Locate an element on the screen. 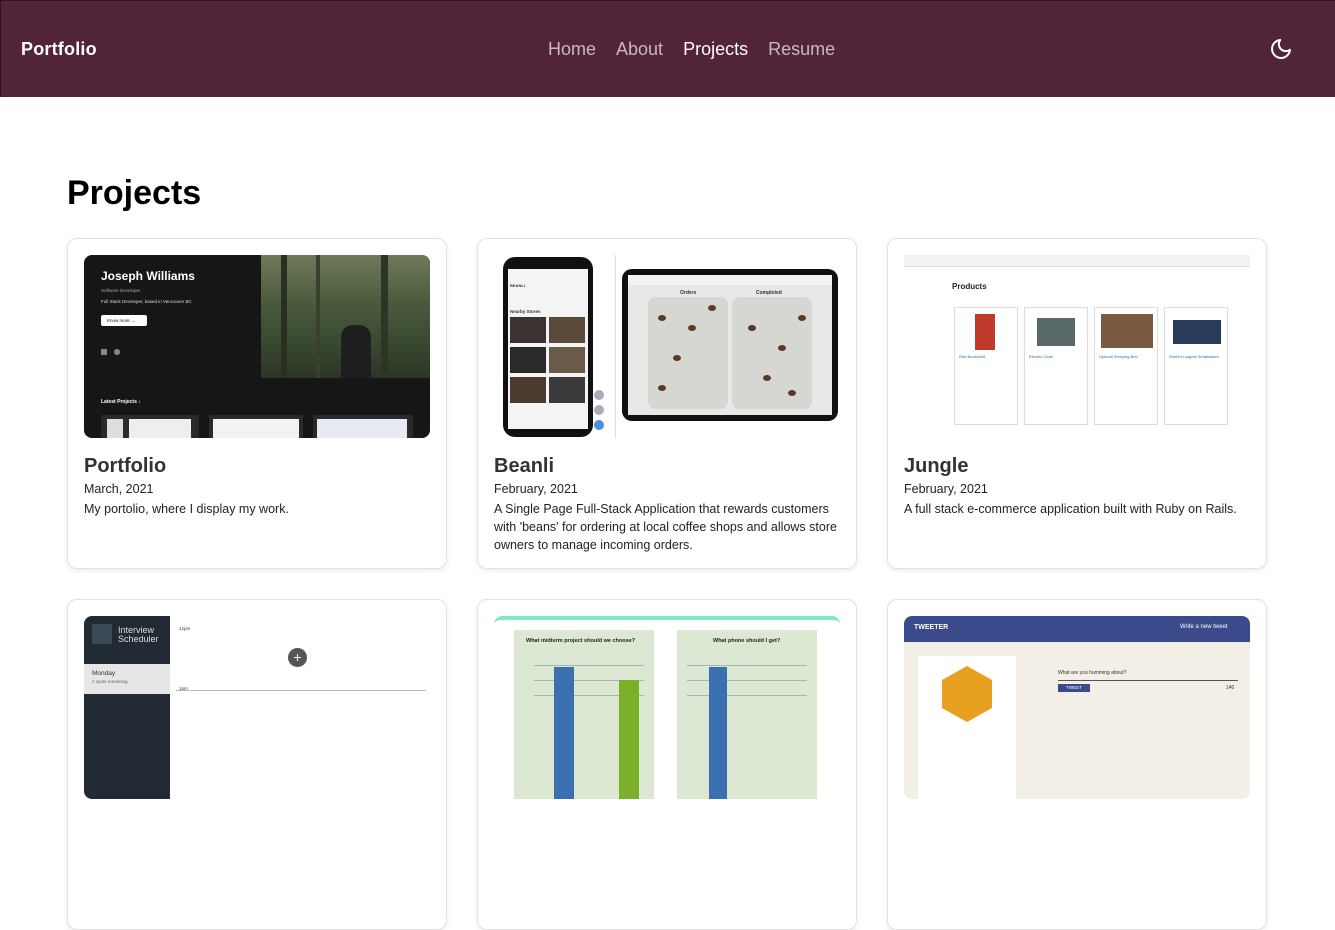 The height and width of the screenshot is (930, 1335). linkedin-icon is located at coordinates (104, 352).